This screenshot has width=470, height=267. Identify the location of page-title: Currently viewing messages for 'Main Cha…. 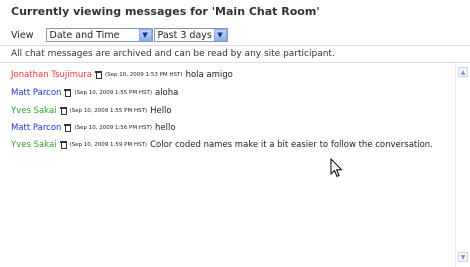
(165, 11).